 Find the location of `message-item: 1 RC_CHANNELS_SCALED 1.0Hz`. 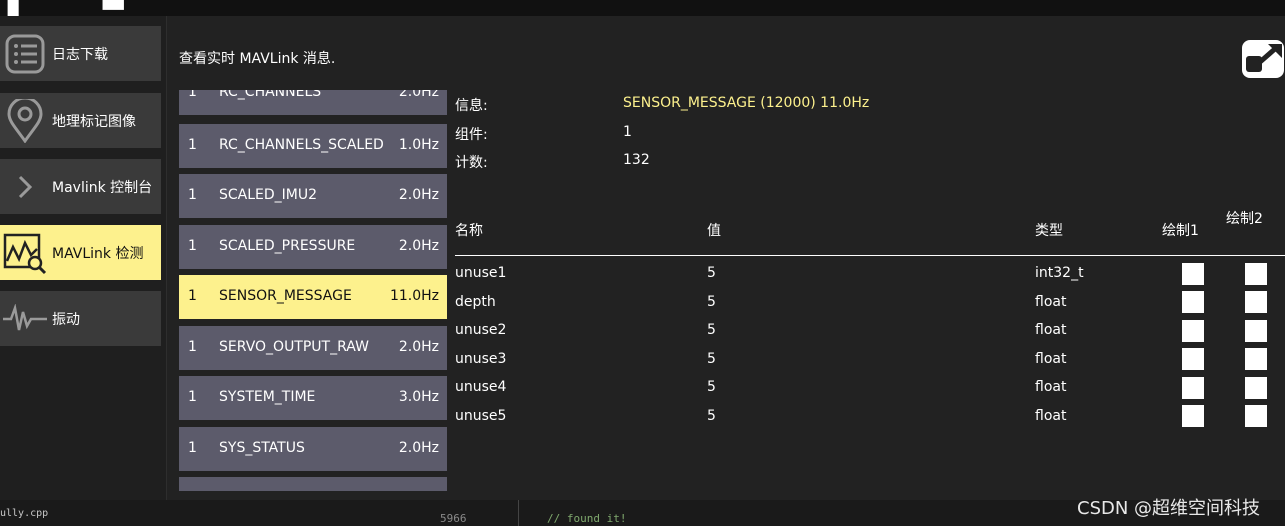

message-item: 1 RC_CHANNELS_SCALED 1.0Hz is located at coordinates (313, 146).